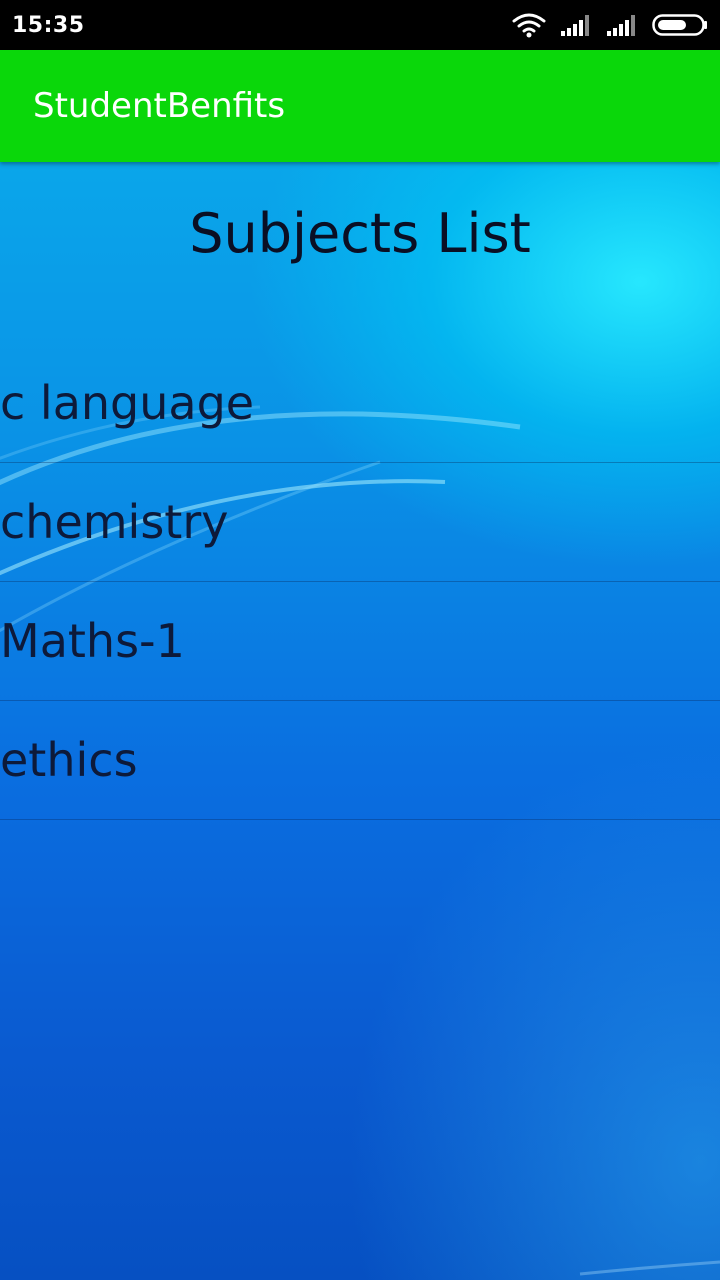  I want to click on list-item: Maths-1, so click(360, 641).